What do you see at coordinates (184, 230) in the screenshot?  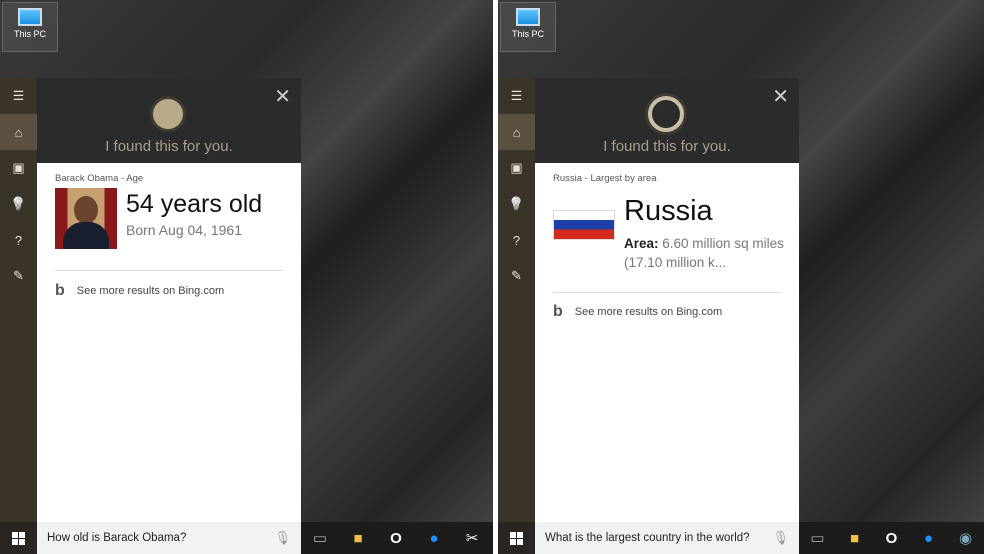 I see `answer-detail: Born Aug 04, 1961` at bounding box center [184, 230].